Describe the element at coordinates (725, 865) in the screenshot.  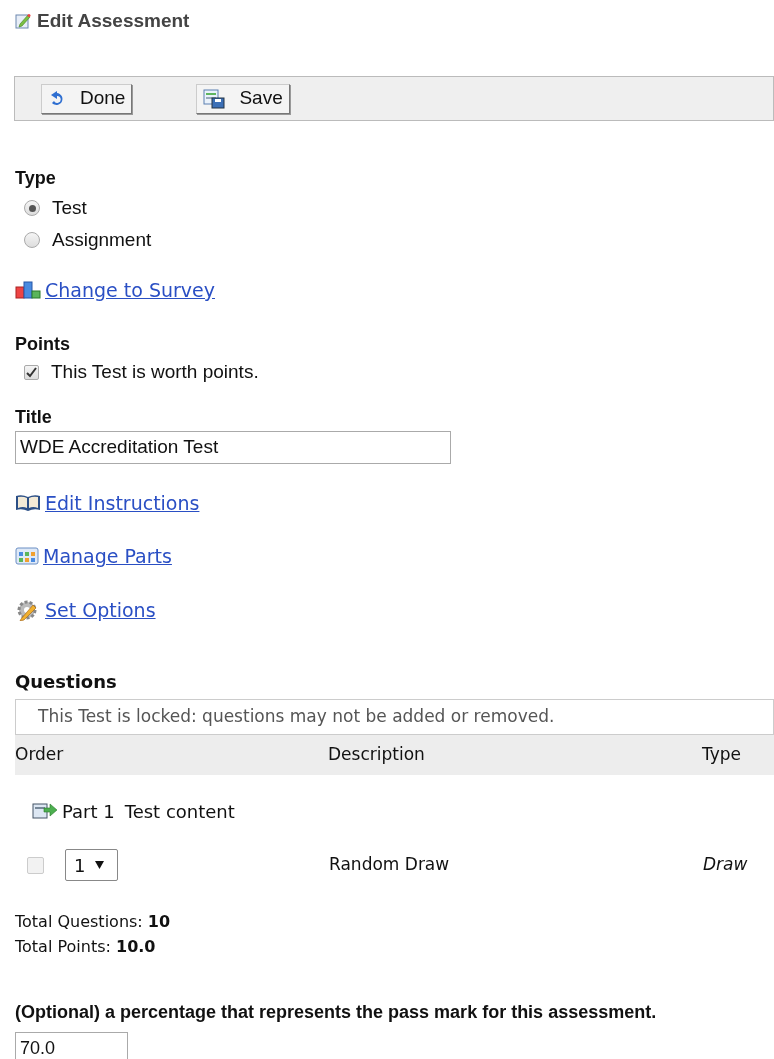
I see `table-cell-text: Draw` at that location.